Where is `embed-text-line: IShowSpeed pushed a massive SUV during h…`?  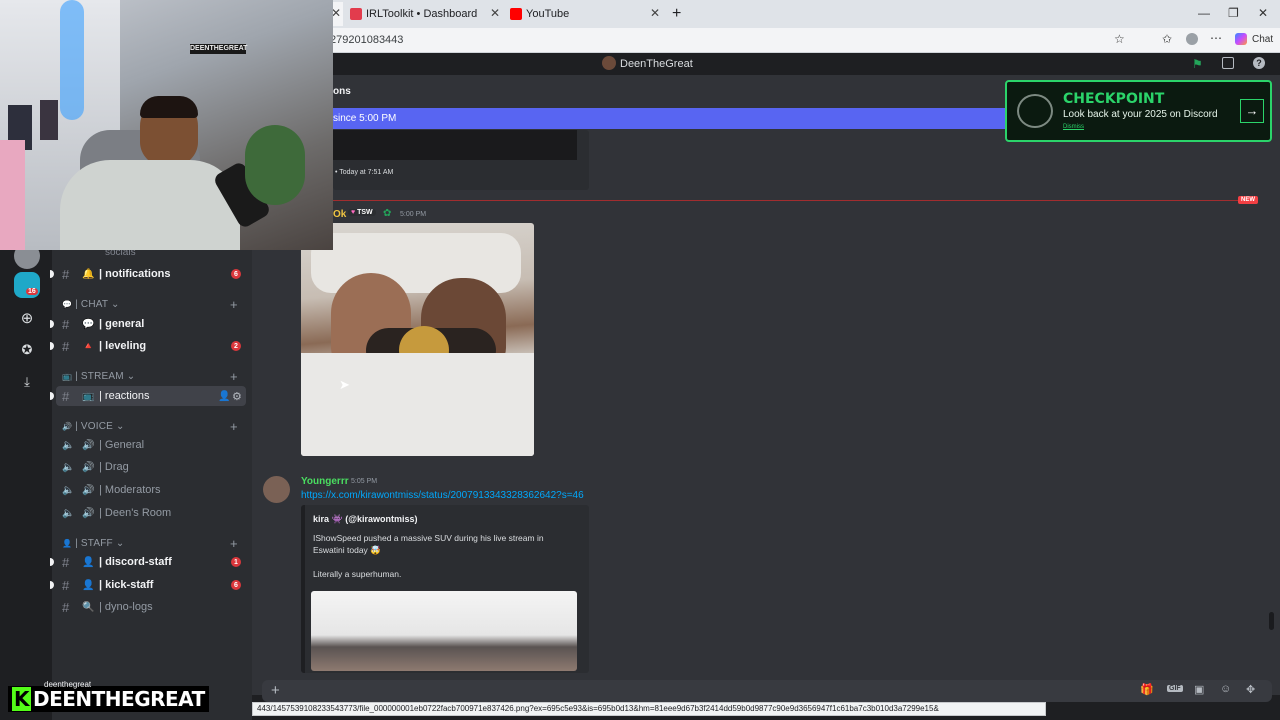
embed-text-line: IShowSpeed pushed a massive SUV during h… is located at coordinates (428, 538).